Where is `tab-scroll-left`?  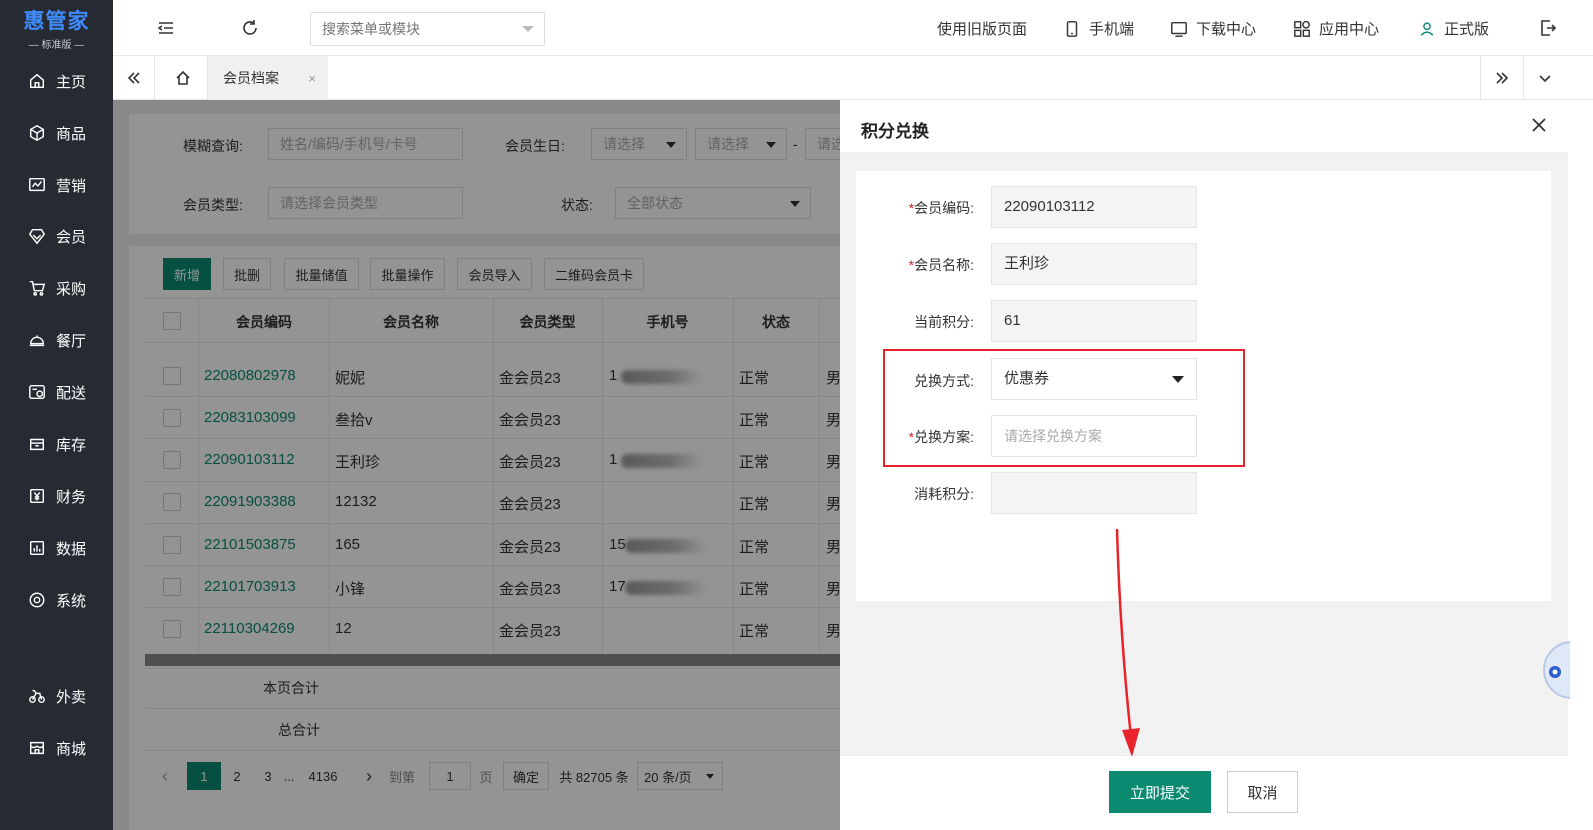 tab-scroll-left is located at coordinates (134, 78).